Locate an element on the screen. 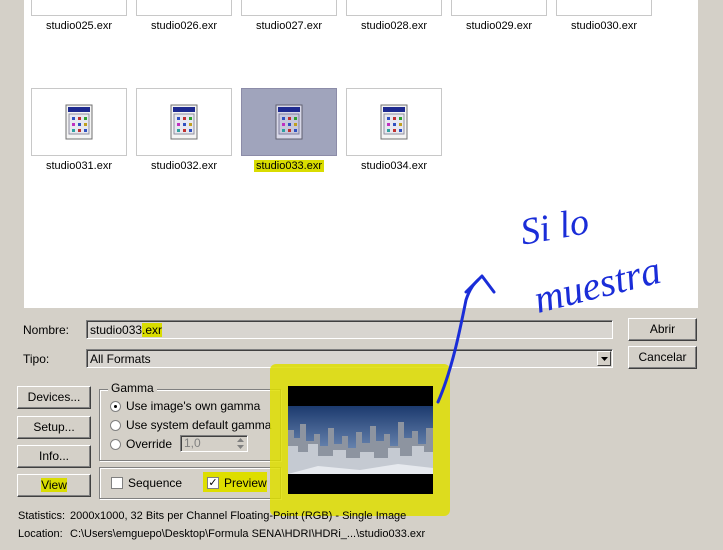 Image resolution: width=723 pixels, height=550 pixels. handwritten-annotation: Si lo muestra is located at coordinates (550, 302).